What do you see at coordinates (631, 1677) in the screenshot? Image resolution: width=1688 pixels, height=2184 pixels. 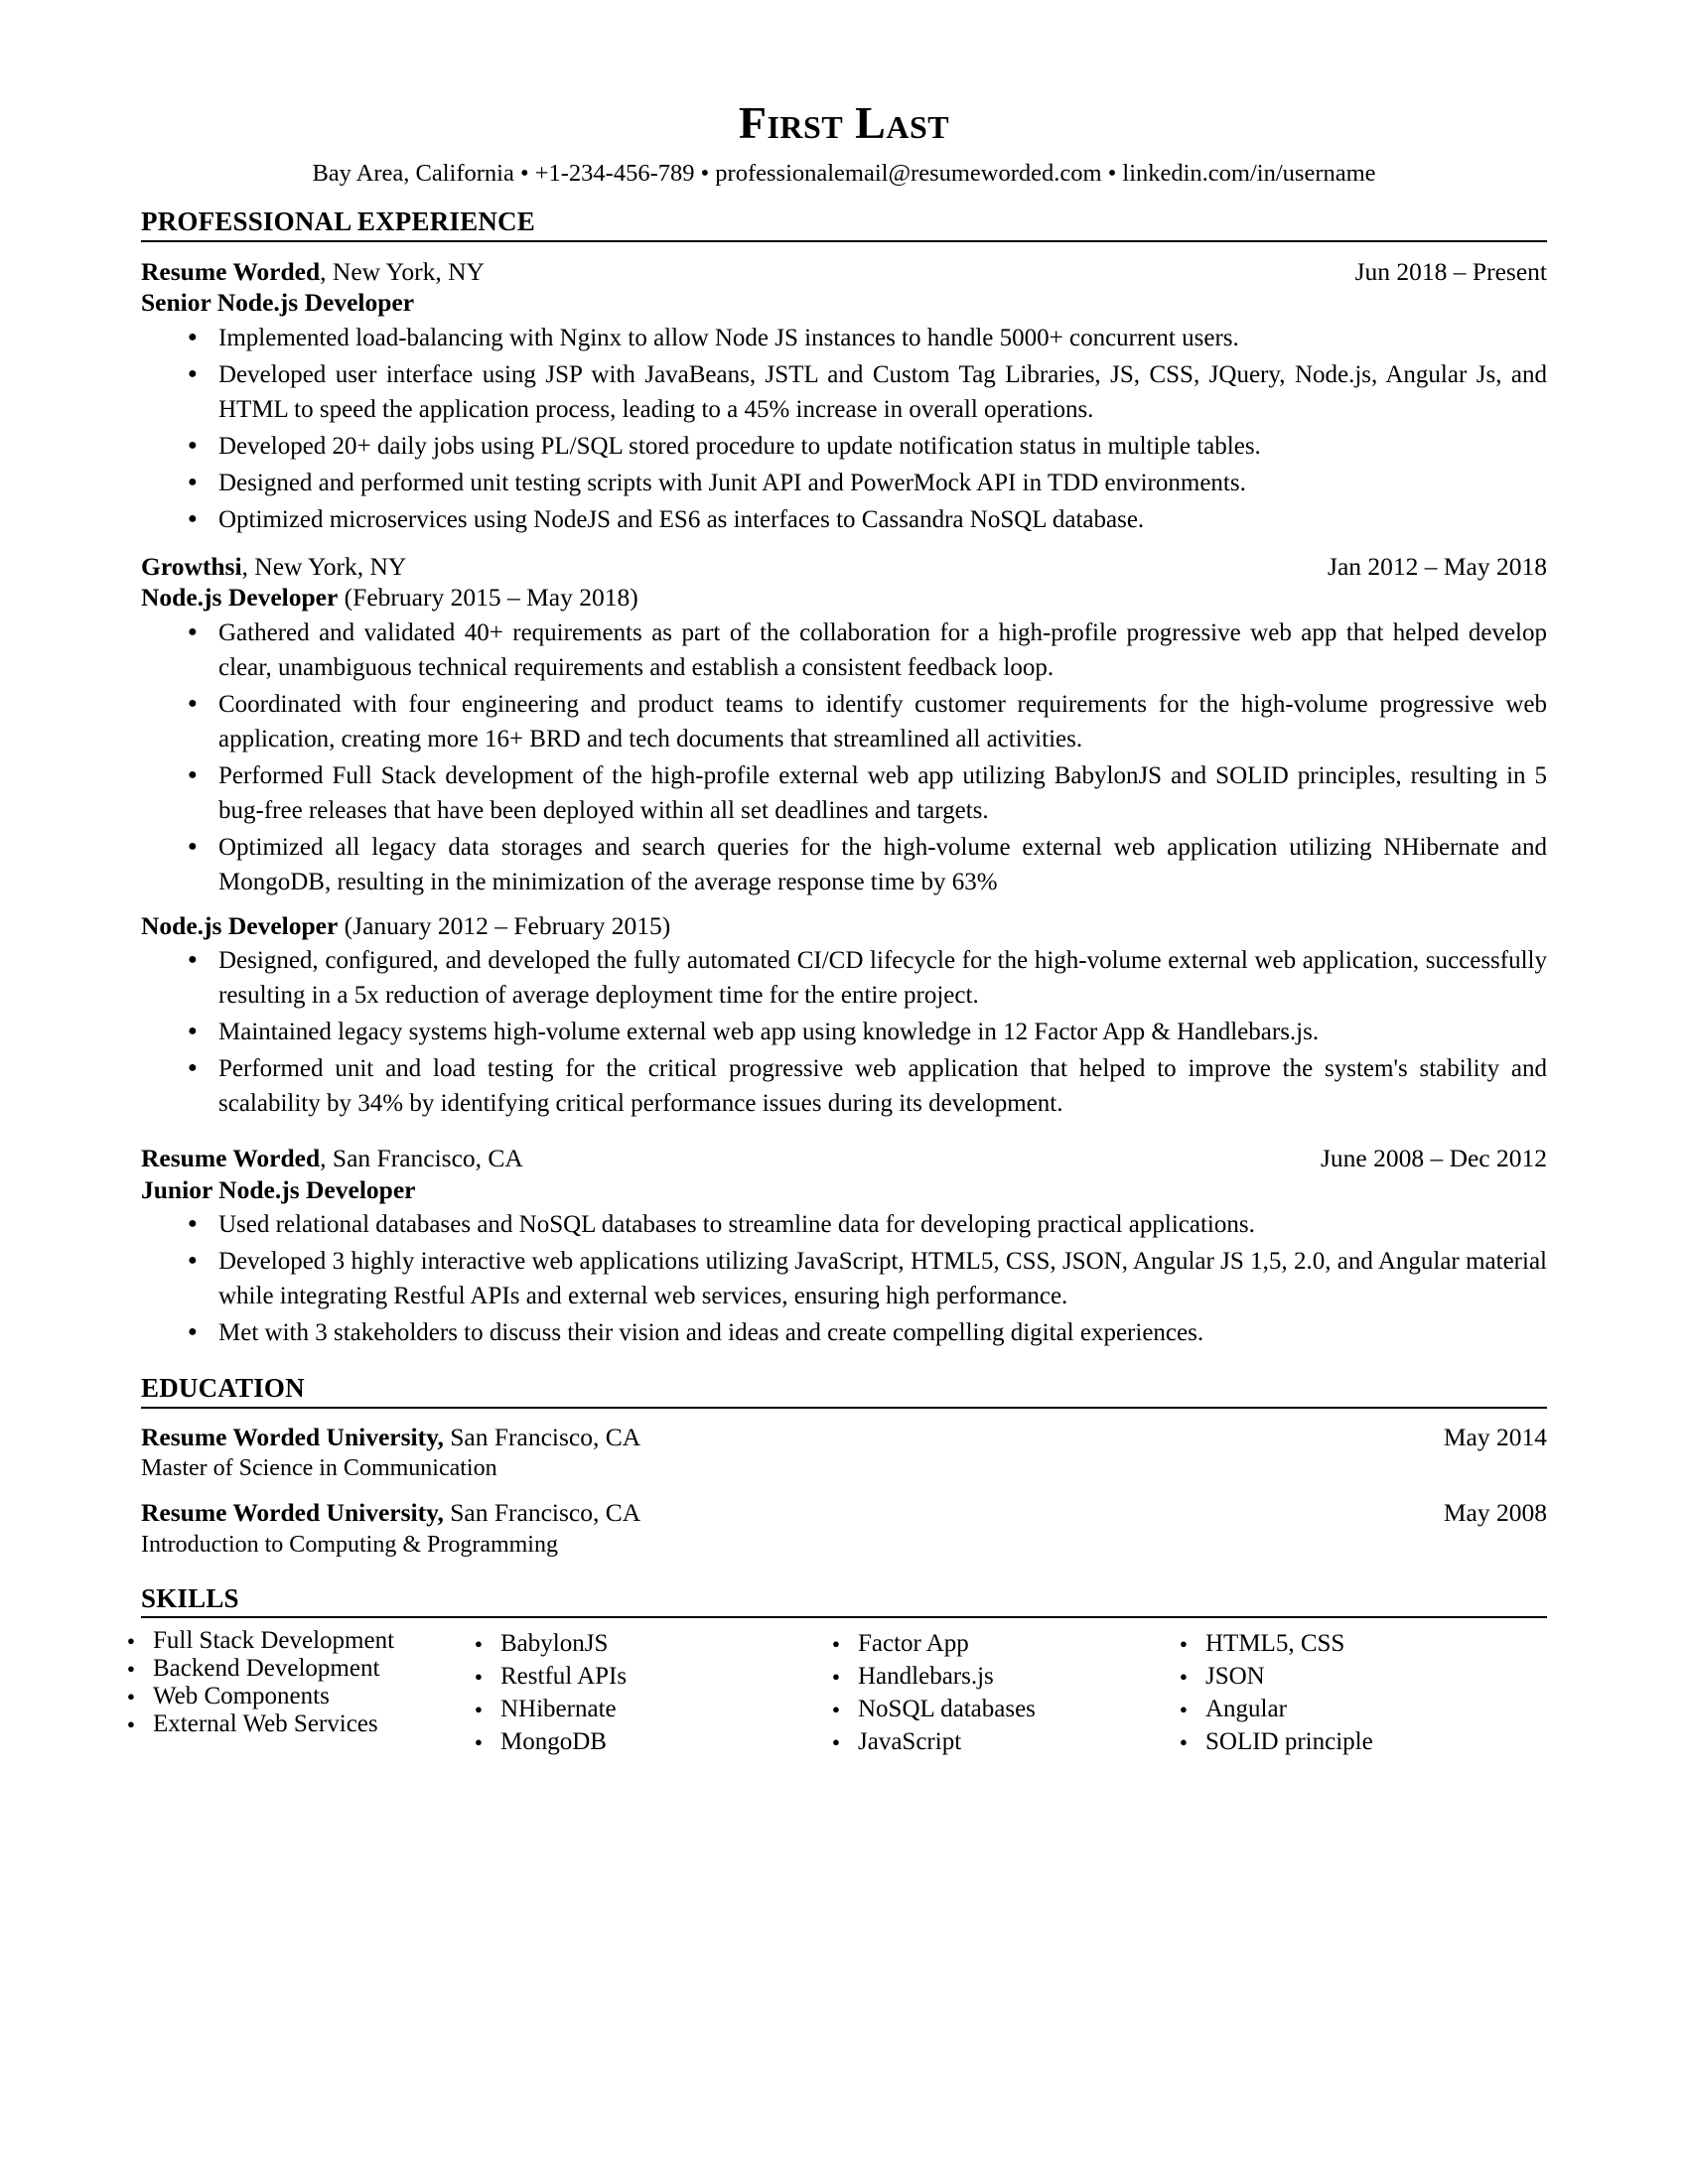 I see `list-item: Restful APIs` at bounding box center [631, 1677].